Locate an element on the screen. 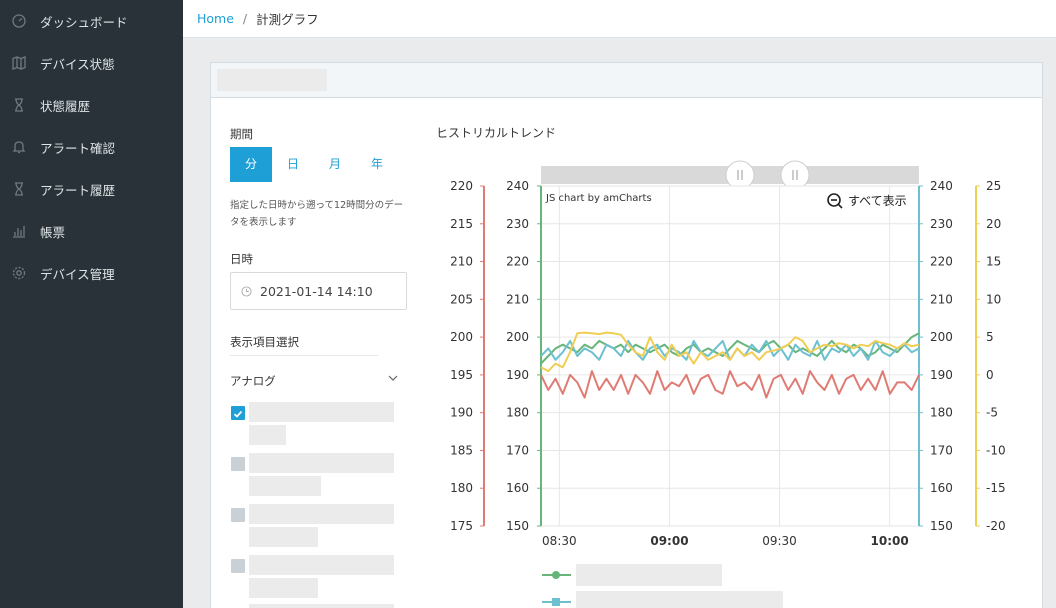  x-tick-label: 09:30 is located at coordinates (779, 541).